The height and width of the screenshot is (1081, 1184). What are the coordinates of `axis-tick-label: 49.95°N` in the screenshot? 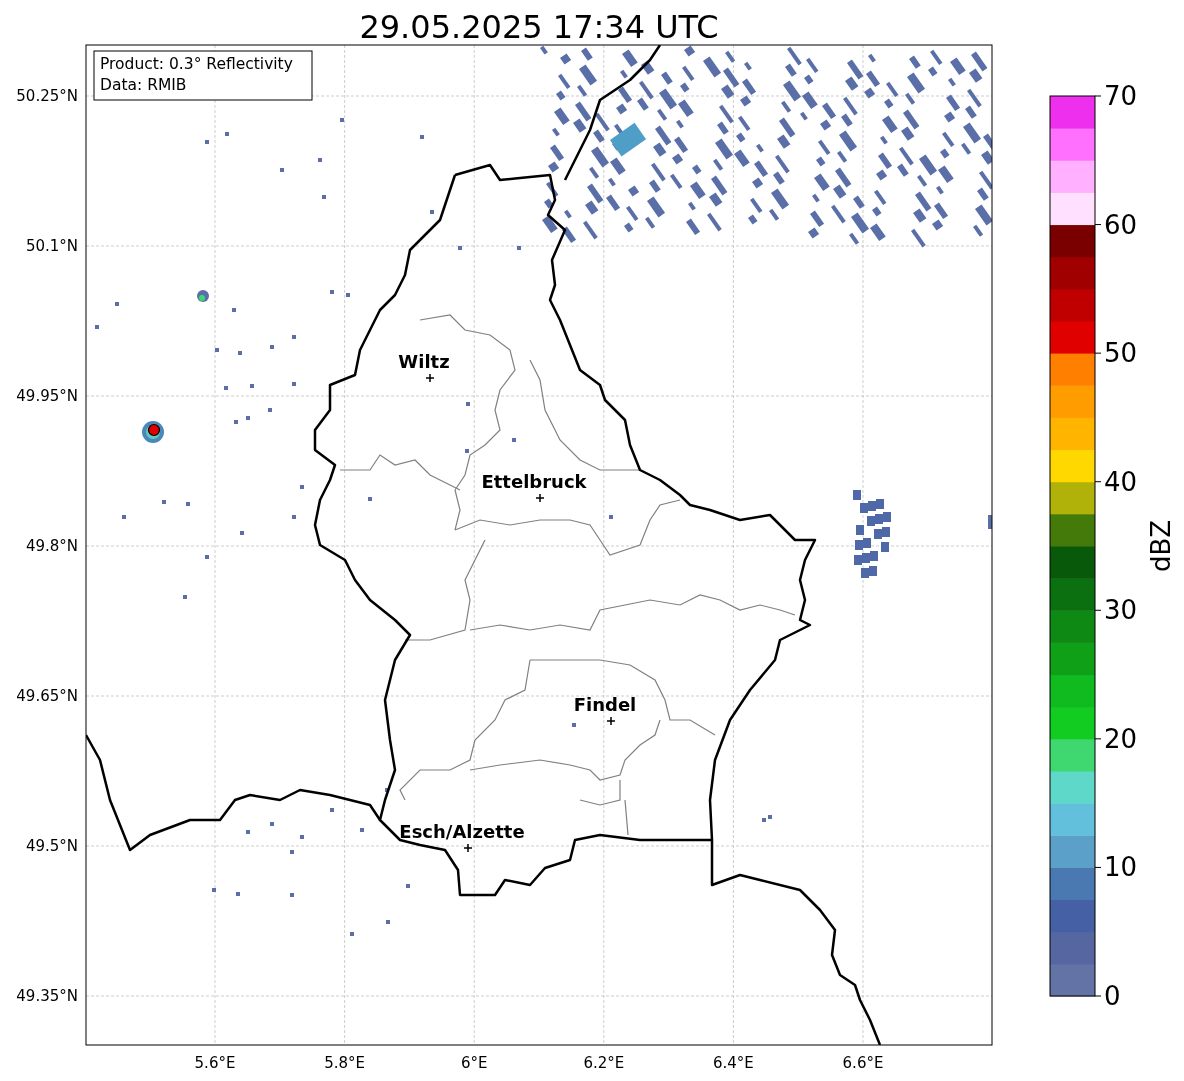 It's located at (47, 396).